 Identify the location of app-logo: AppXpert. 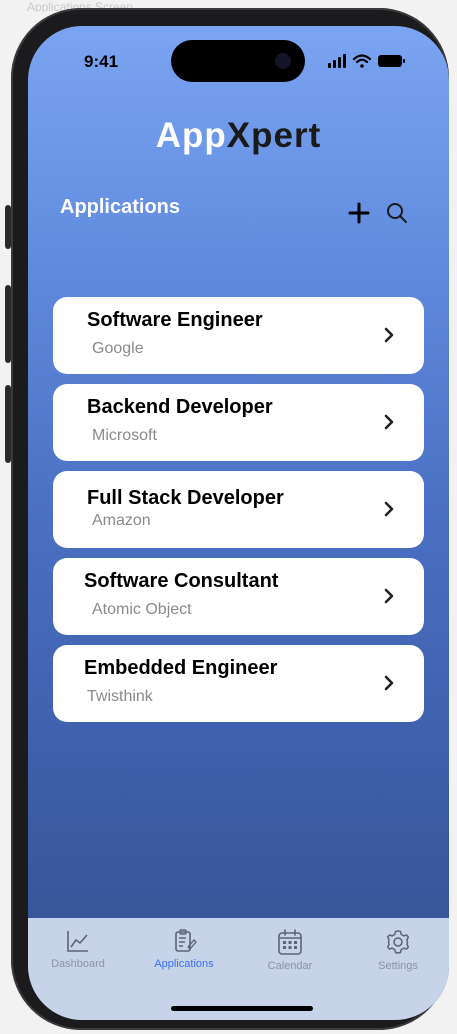
(238, 136).